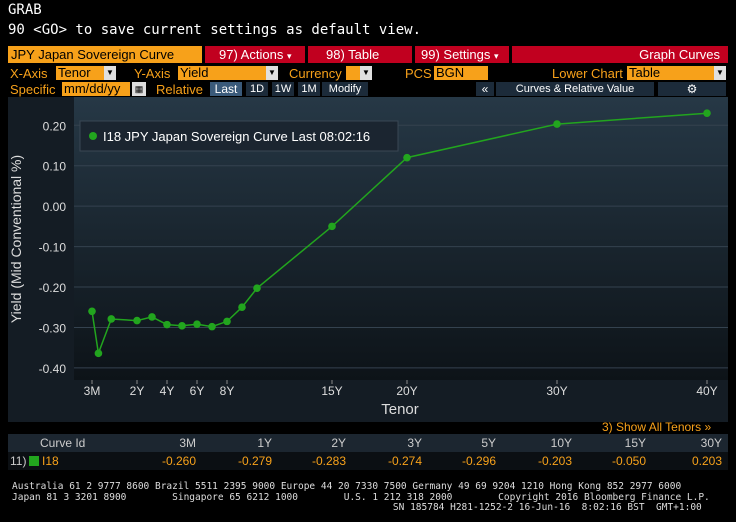 The width and height of the screenshot is (736, 522). Describe the element at coordinates (178, 461) in the screenshot. I see `value-3m: -0.260` at that location.